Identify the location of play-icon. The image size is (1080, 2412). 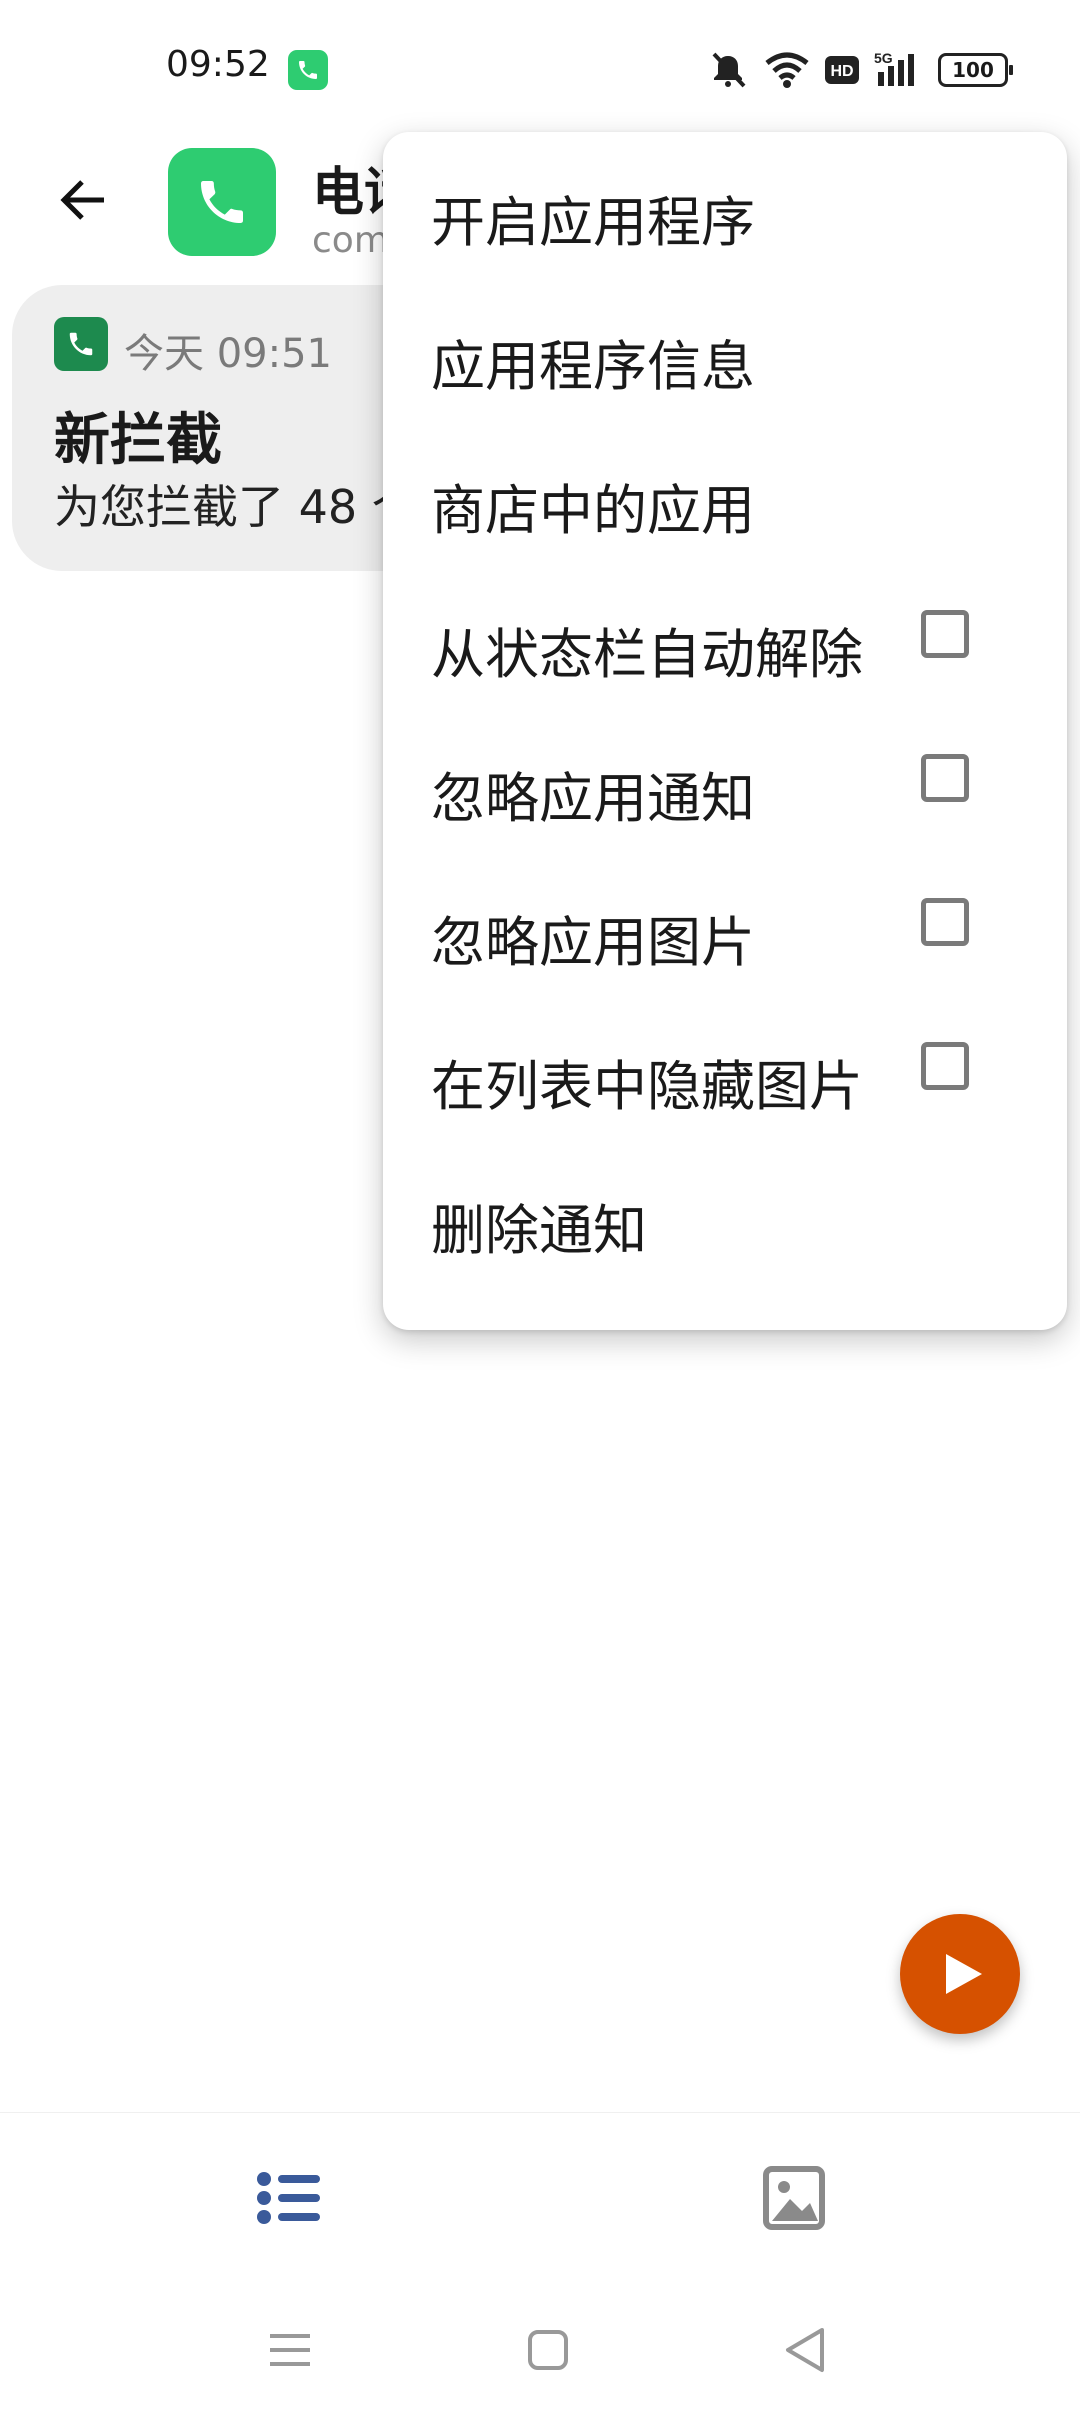
(964, 1974).